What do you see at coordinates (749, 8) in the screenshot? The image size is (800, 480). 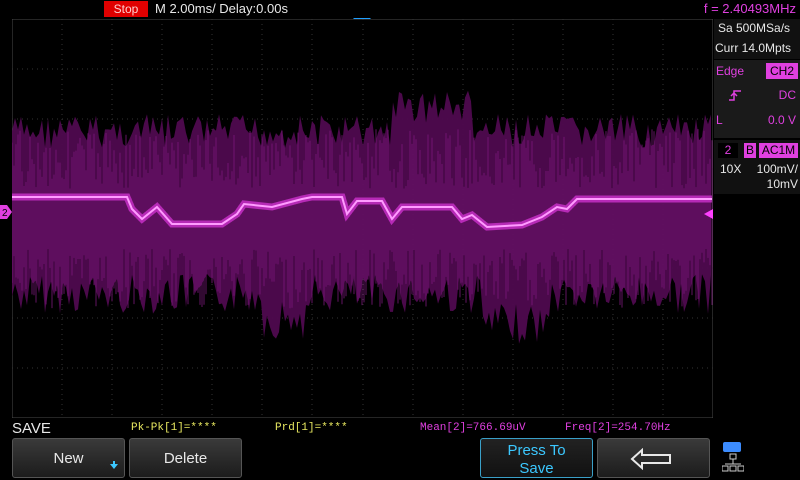 I see `frequency-counter: f = 2.40493MHz` at bounding box center [749, 8].